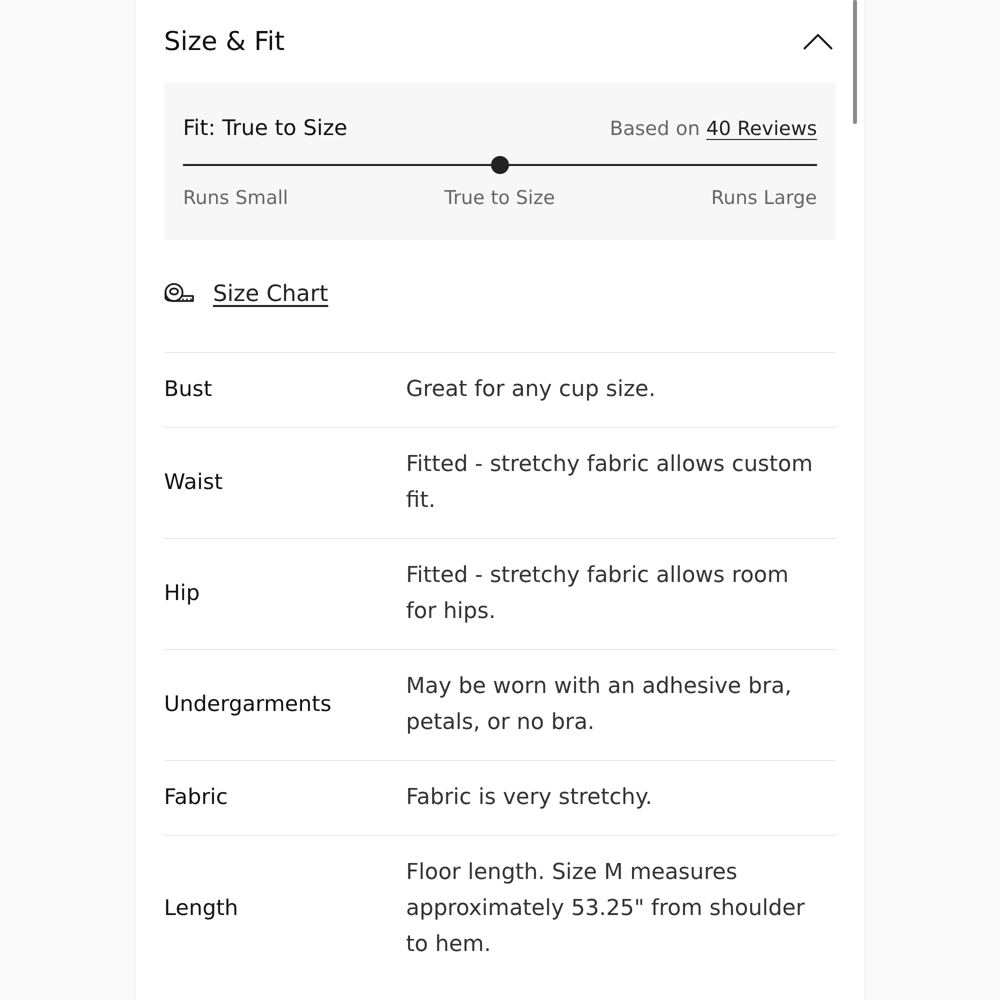 The width and height of the screenshot is (1000, 1000). What do you see at coordinates (202, 909) in the screenshot?
I see `detail-label: Length` at bounding box center [202, 909].